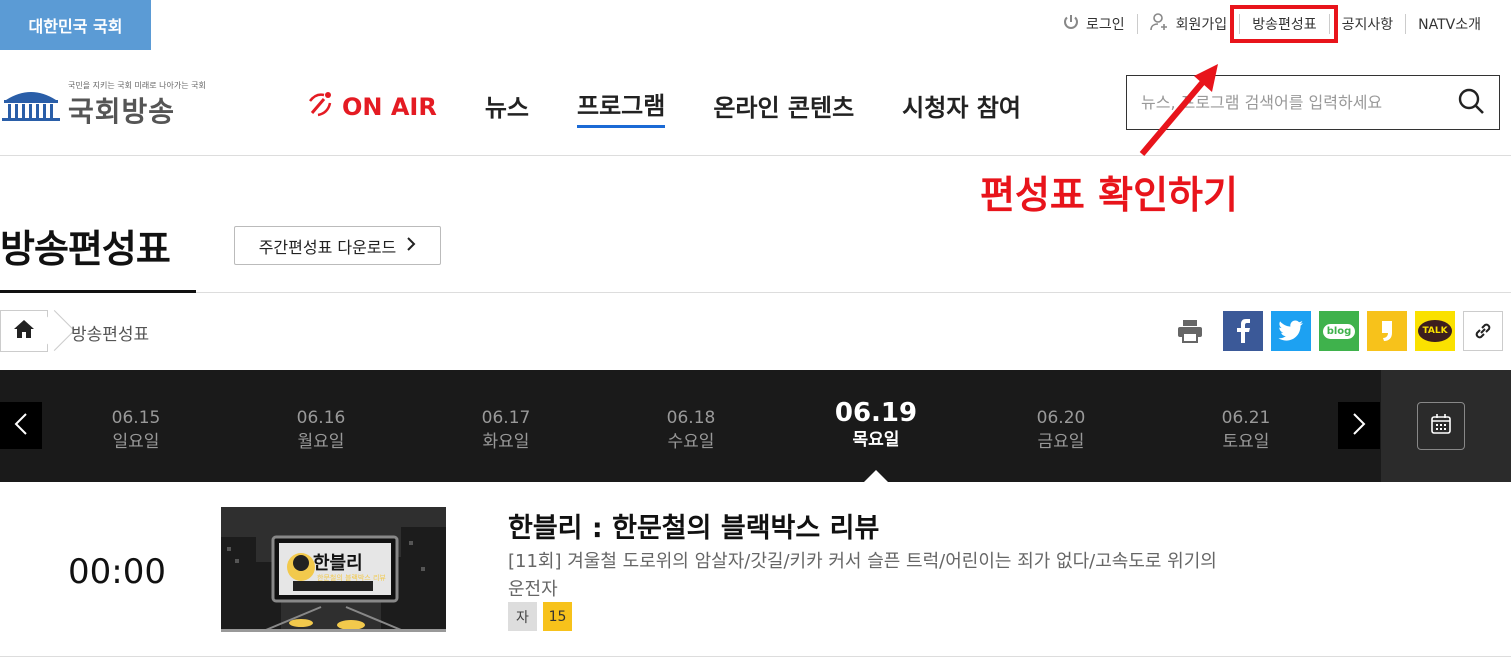 The height and width of the screenshot is (667, 1511). I want to click on program-badges: 자 15, so click(540, 616).